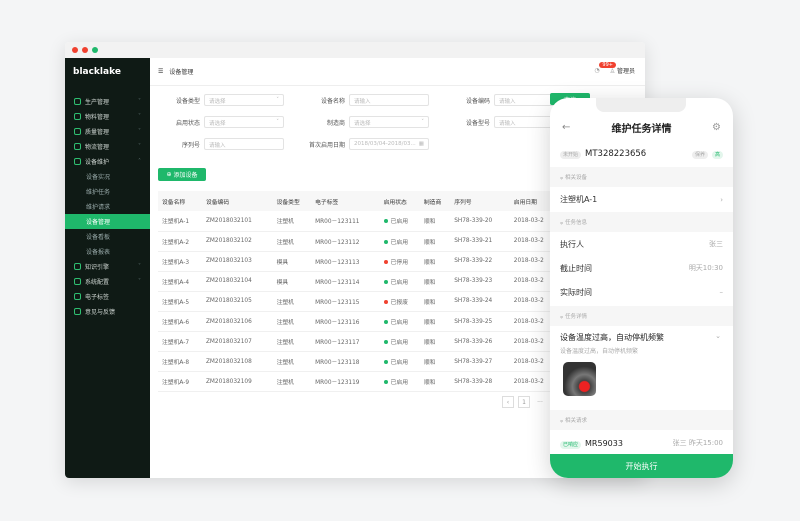 This screenshot has height=521, width=800. Describe the element at coordinates (176, 363) in the screenshot. I see `cell-text: 注塑机A-8` at that location.